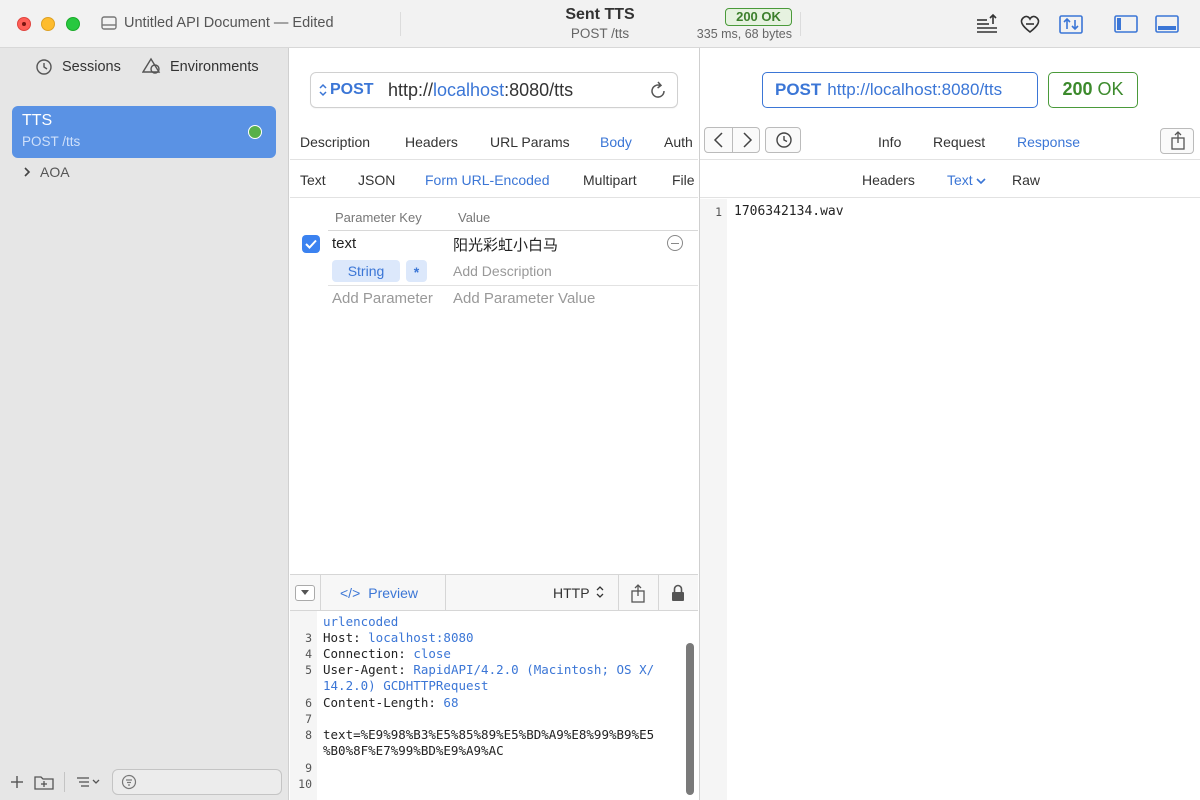 This screenshot has height=800, width=1200. Describe the element at coordinates (382, 298) in the screenshot. I see `add-param-key-field: Add Parameter` at that location.